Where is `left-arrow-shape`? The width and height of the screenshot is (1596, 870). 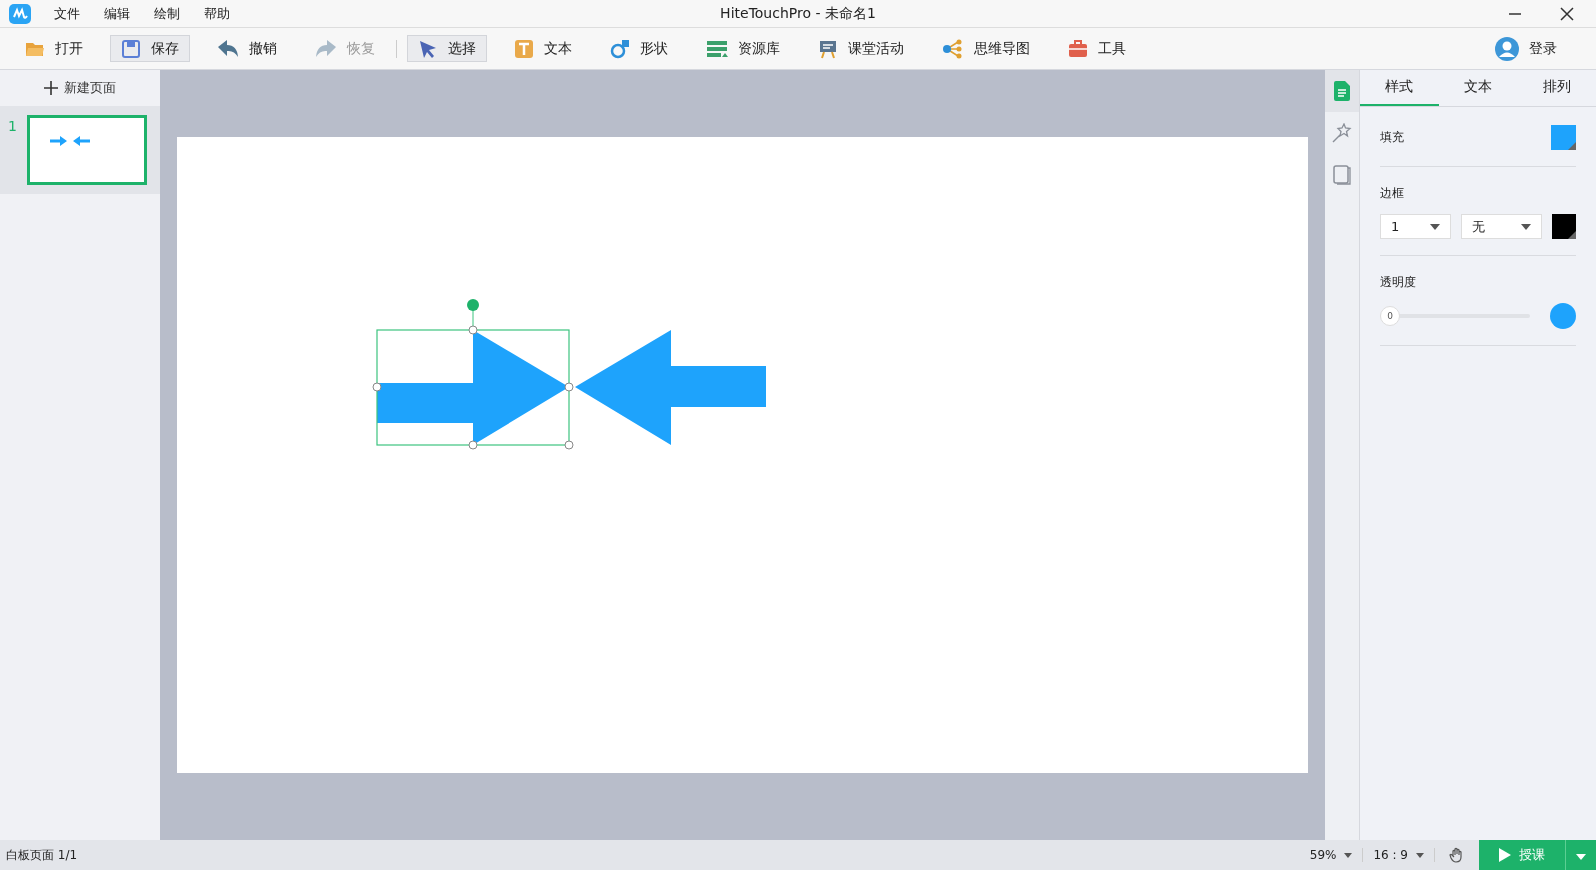 left-arrow-shape is located at coordinates (670, 387).